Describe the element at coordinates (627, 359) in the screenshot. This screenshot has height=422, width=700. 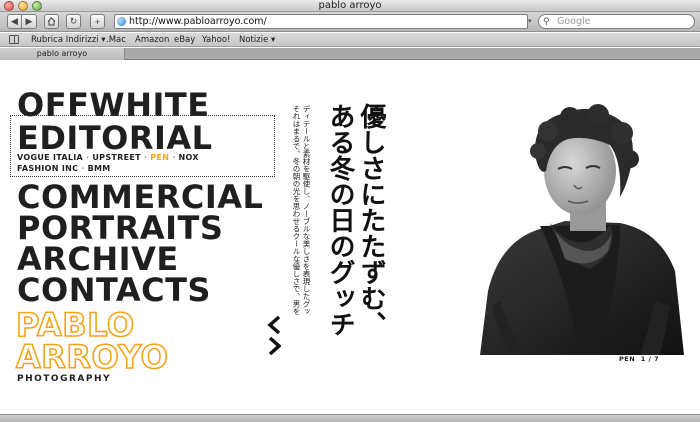
I see `page-indicator-label: PEN` at that location.